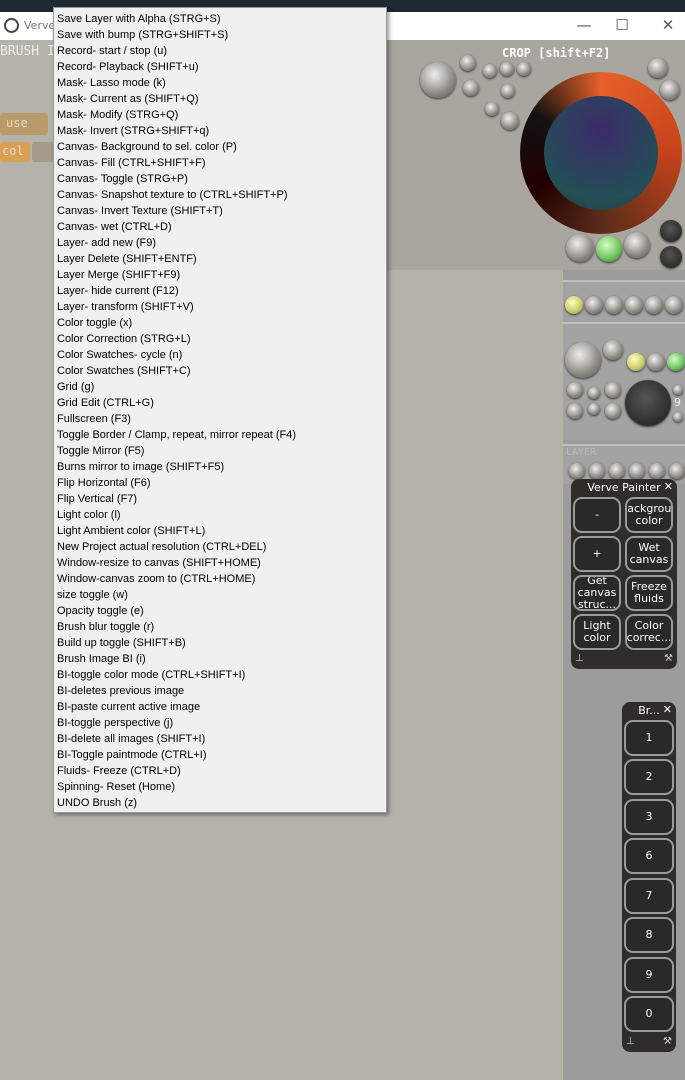 This screenshot has height=1080, width=685. Describe the element at coordinates (649, 817) in the screenshot. I see `brush-preset-button: 3` at that location.